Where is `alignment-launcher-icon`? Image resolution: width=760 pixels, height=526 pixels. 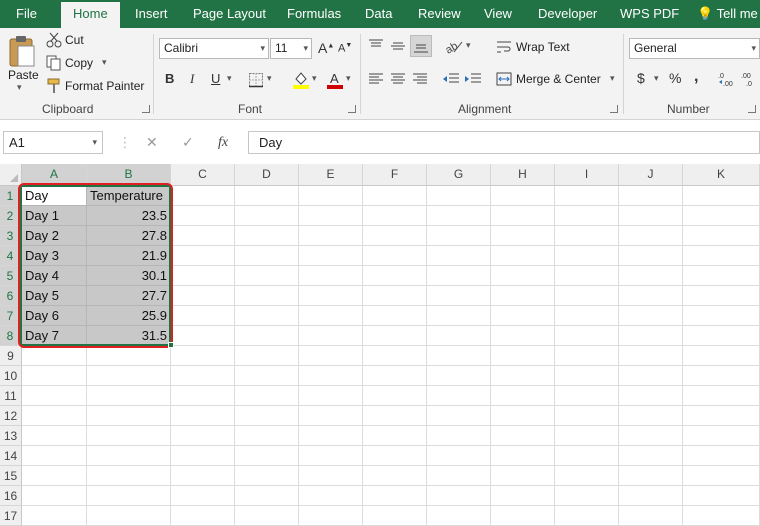 alignment-launcher-icon is located at coordinates (614, 109).